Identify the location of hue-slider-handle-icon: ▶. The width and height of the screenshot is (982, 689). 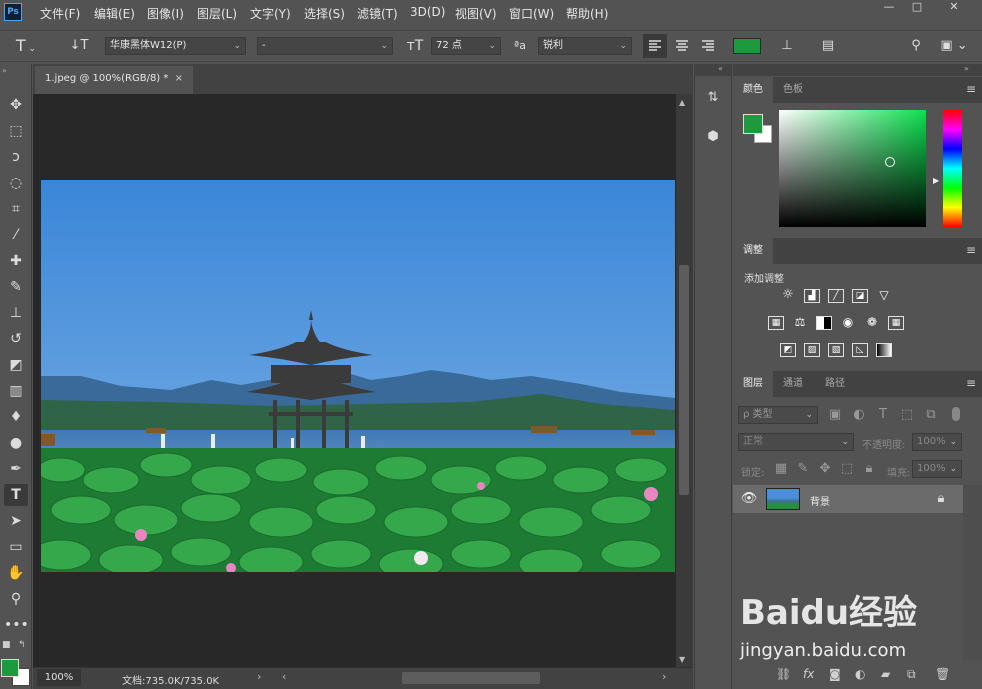
(936, 180).